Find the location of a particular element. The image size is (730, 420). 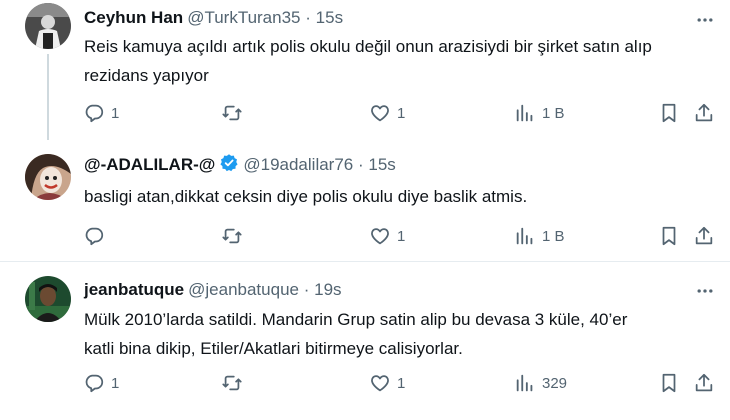

views-button: 329 is located at coordinates (540, 383).